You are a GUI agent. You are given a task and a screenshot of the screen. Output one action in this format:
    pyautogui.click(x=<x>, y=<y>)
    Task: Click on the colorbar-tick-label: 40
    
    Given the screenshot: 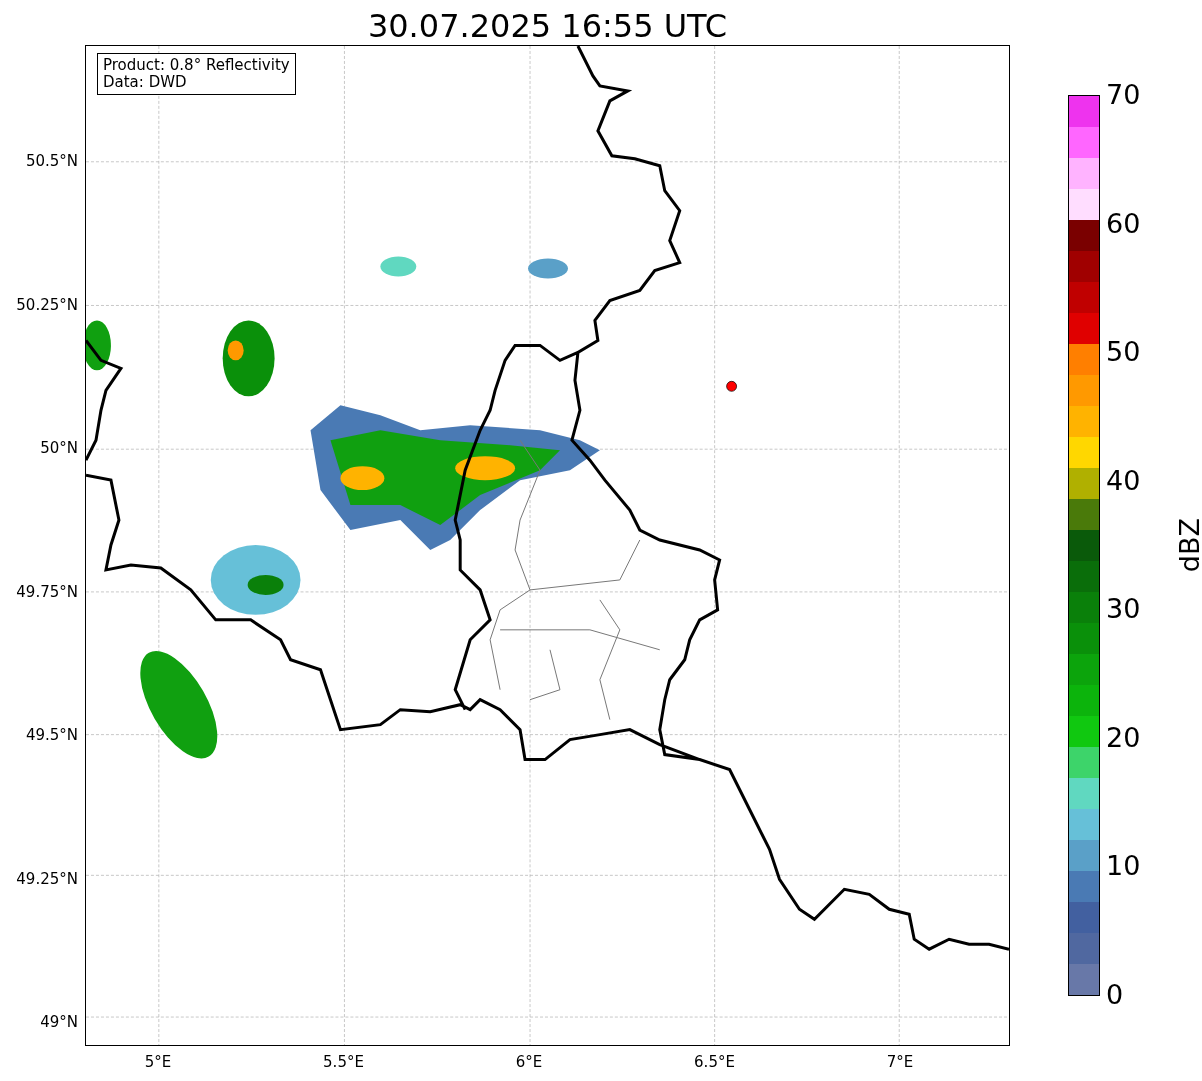 What is the action you would take?
    pyautogui.click(x=1123, y=480)
    